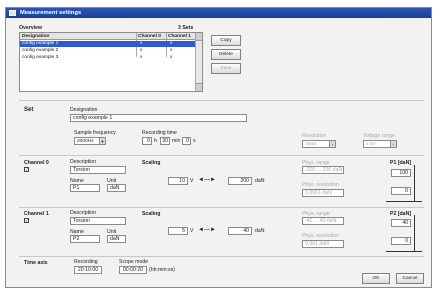 The height and width of the screenshot is (295, 442). I want to click on ok-button: OK, so click(376, 278).